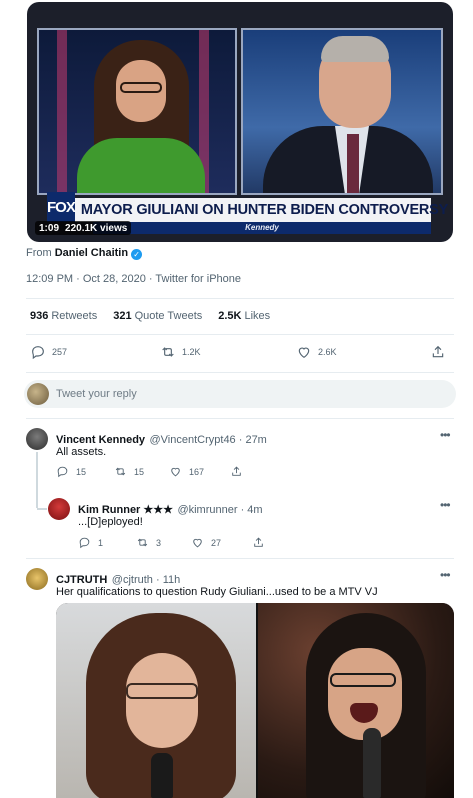 This screenshot has height=798, width=473. Describe the element at coordinates (156, 472) in the screenshot. I see `reply-actions: 15 15 167` at that location.